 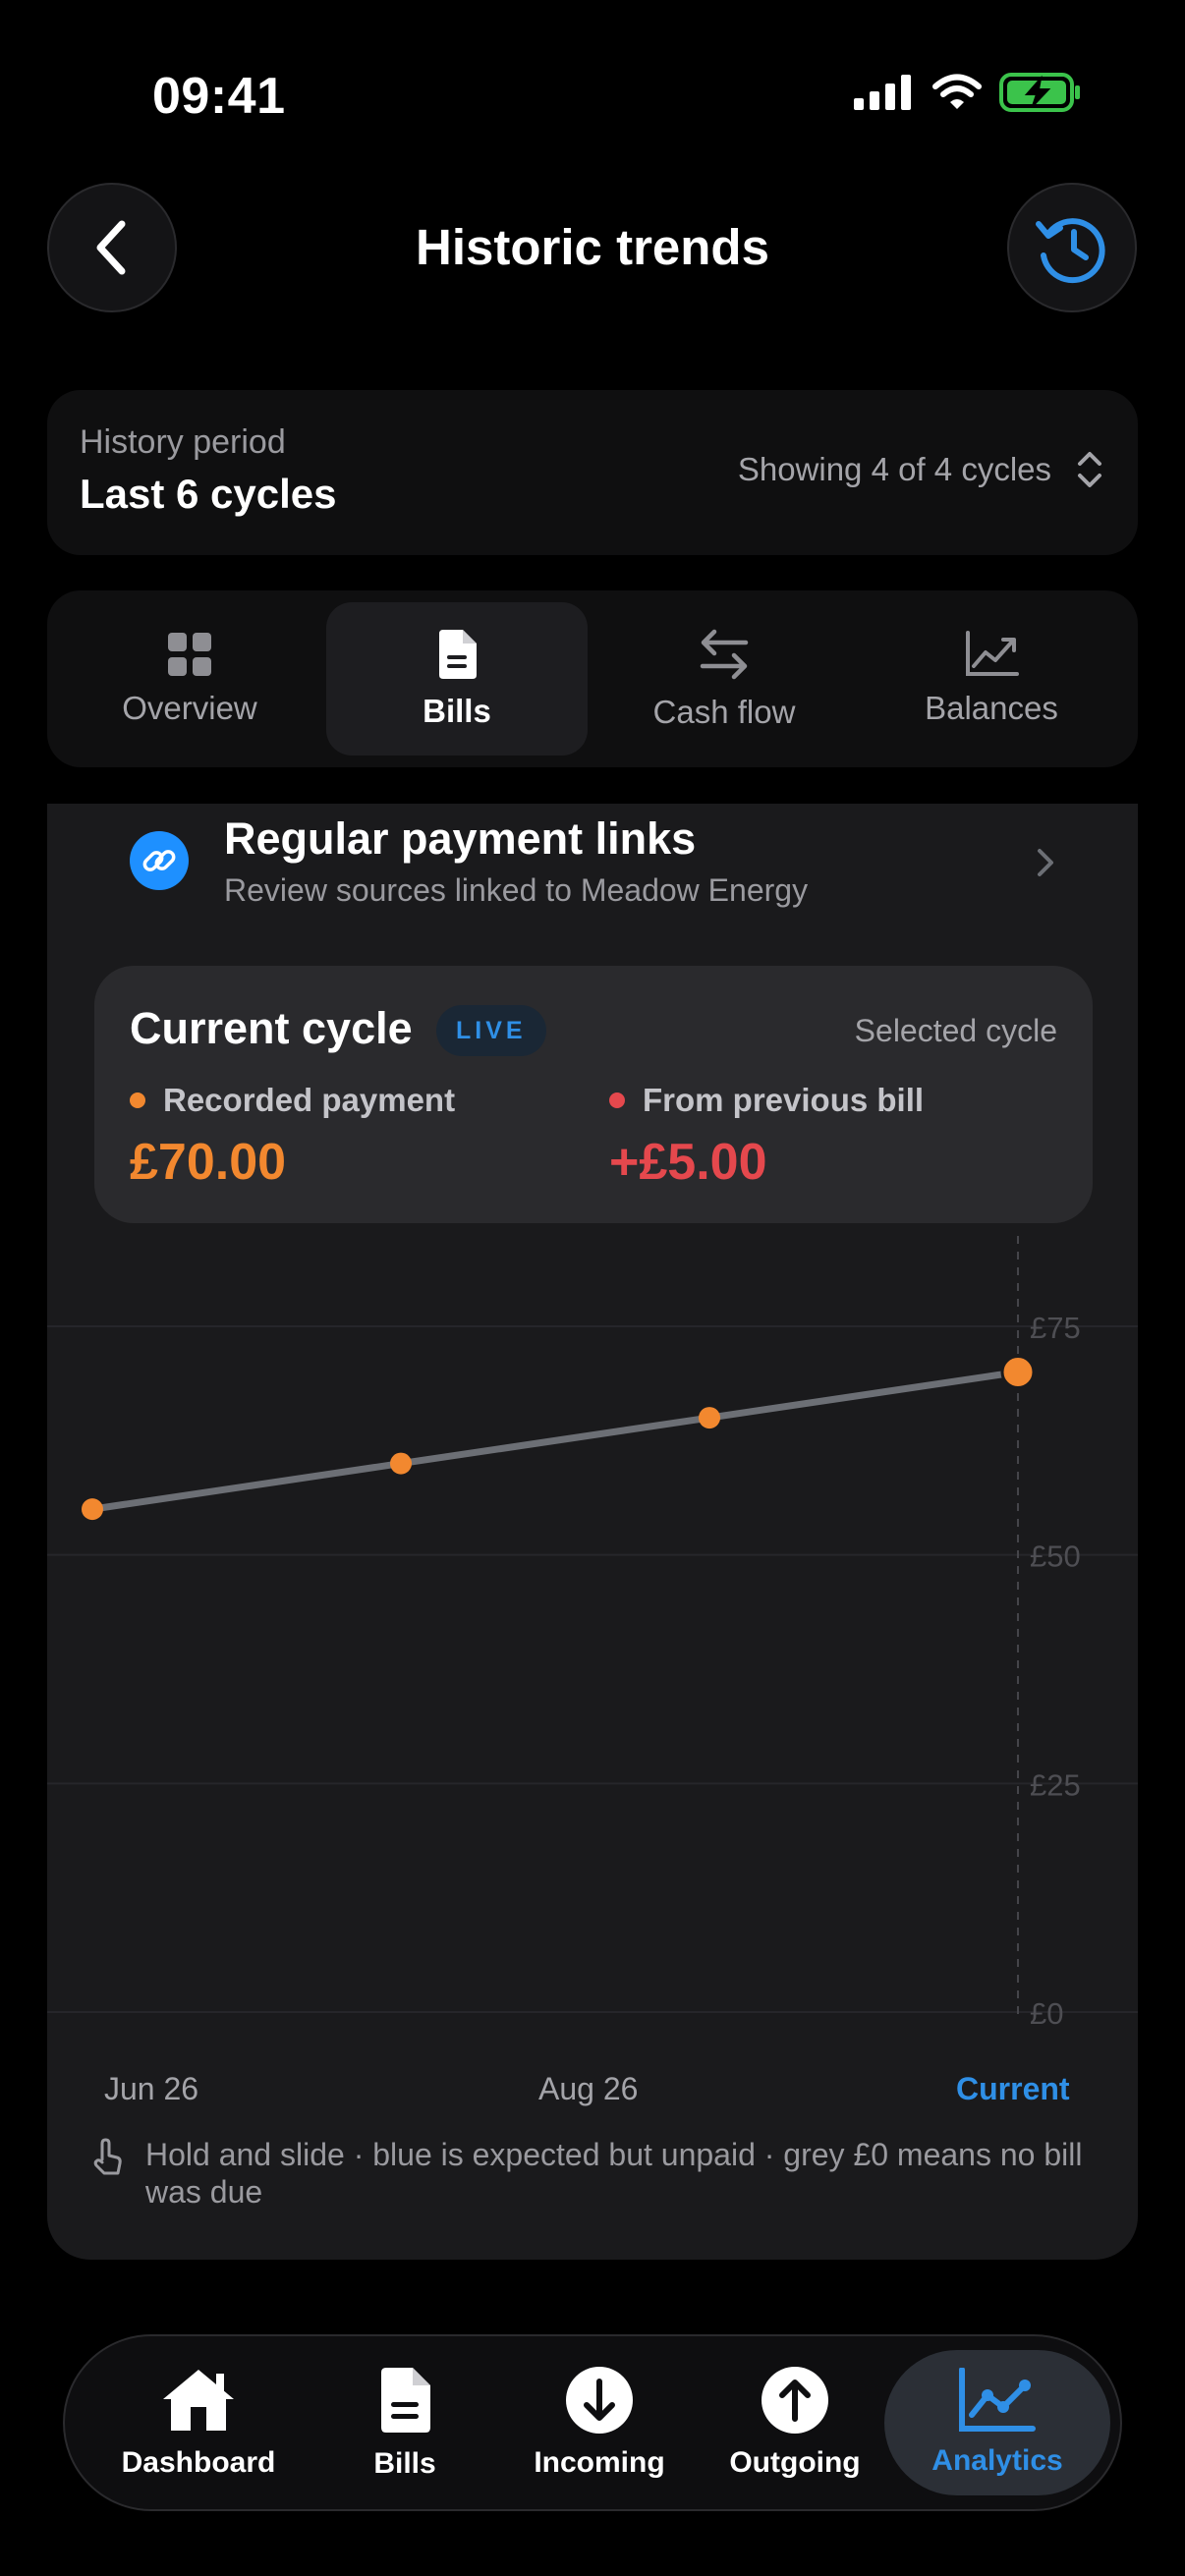 I want to click on arrow-up-circle-icon, so click(x=795, y=2400).